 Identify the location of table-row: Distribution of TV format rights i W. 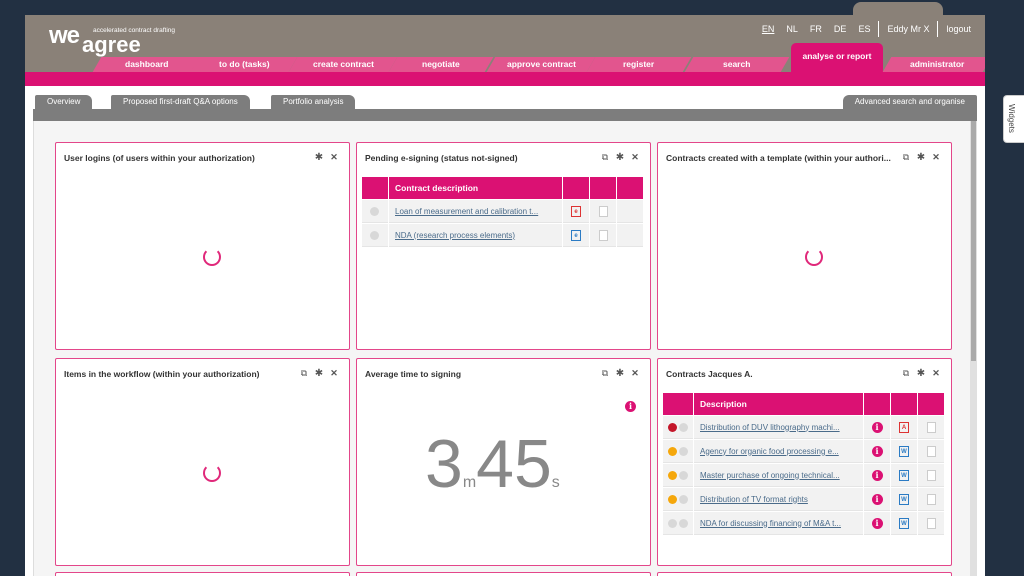
(803, 499).